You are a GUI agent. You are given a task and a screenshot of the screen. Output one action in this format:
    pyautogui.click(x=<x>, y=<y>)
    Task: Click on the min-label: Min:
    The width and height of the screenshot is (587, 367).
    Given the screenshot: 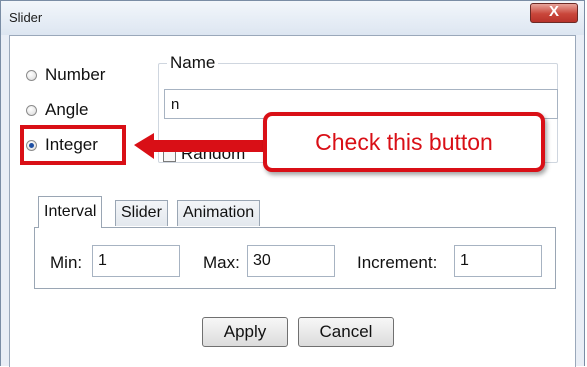 What is the action you would take?
    pyautogui.click(x=66, y=262)
    